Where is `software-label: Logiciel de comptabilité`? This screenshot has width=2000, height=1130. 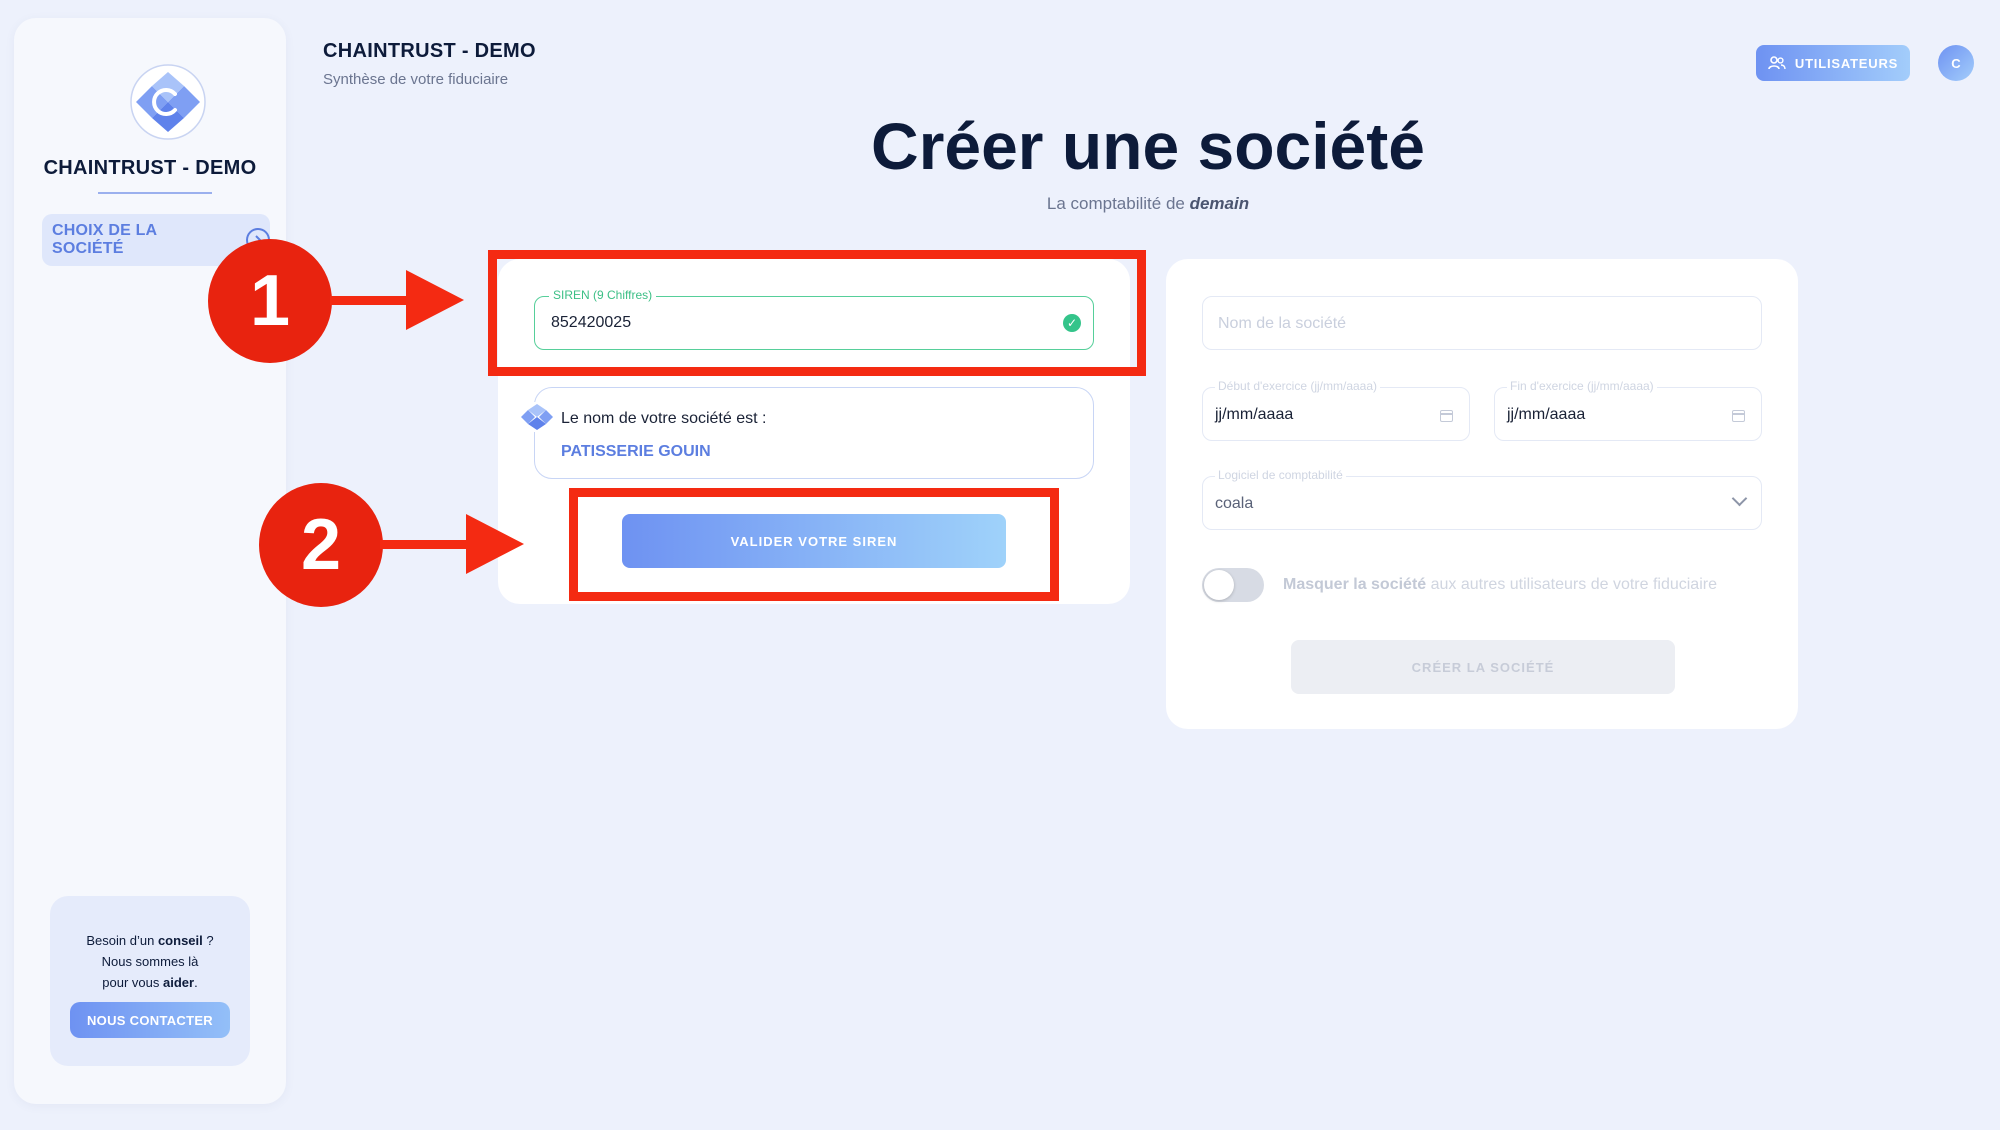 software-label: Logiciel de comptabilité is located at coordinates (1280, 475).